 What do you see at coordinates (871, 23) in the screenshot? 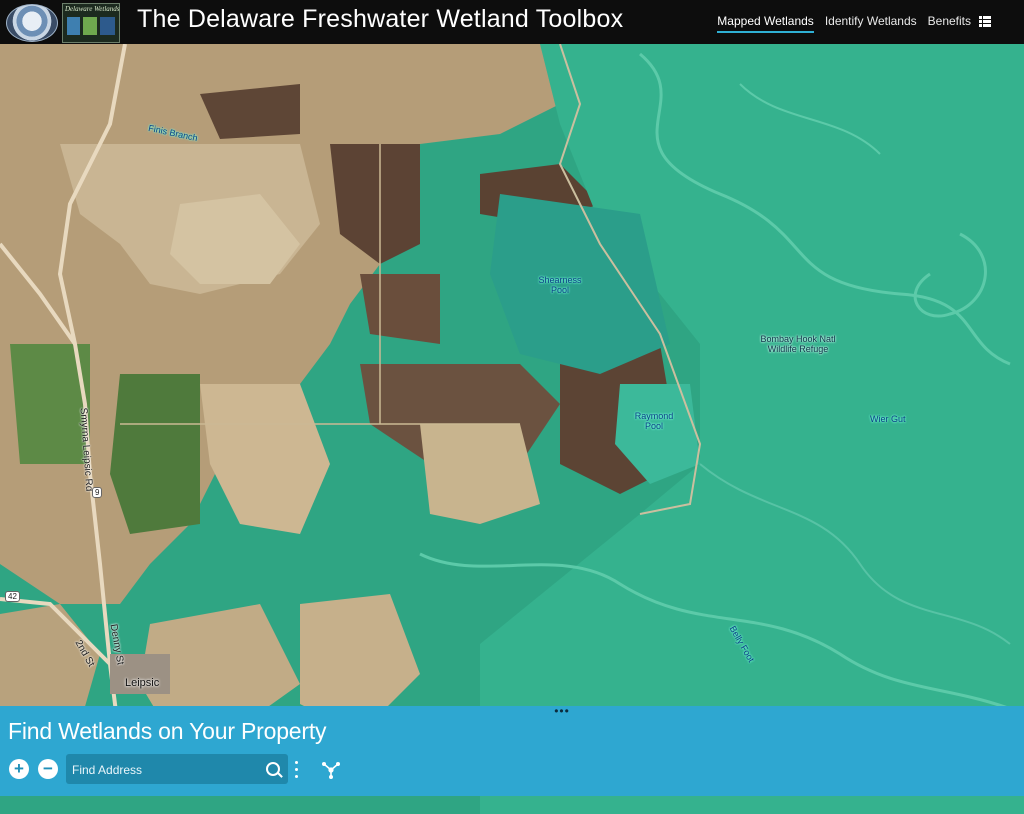
I see `nav-identify-wetlands: Identify Wetlands` at bounding box center [871, 23].